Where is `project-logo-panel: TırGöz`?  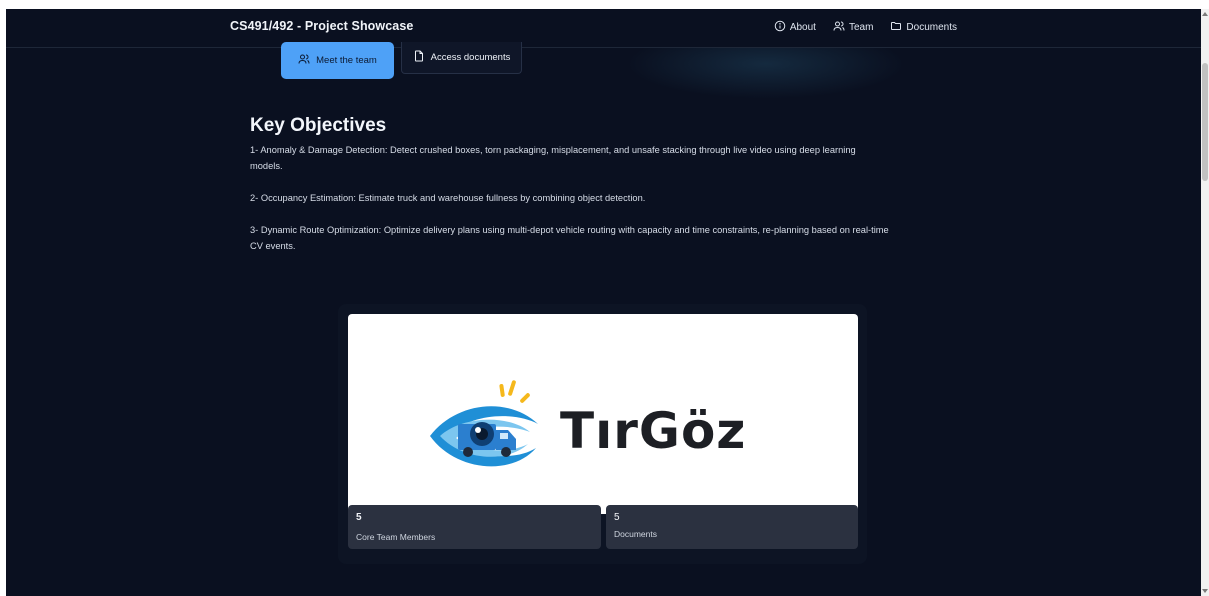
project-logo-panel: TırGöz is located at coordinates (603, 414).